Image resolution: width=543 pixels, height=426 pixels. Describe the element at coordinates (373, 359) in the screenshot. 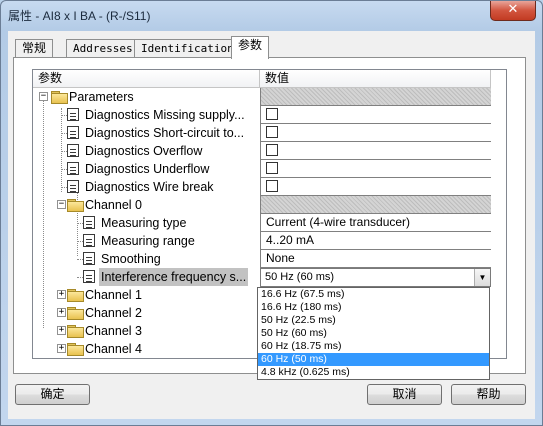

I see `dropdown-option-highlighted: 60 Hz (50 ms)` at that location.